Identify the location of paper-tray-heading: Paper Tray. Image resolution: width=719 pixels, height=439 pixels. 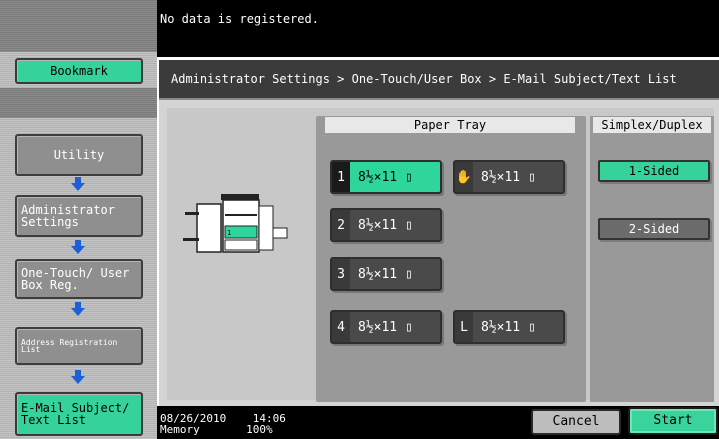
(450, 125).